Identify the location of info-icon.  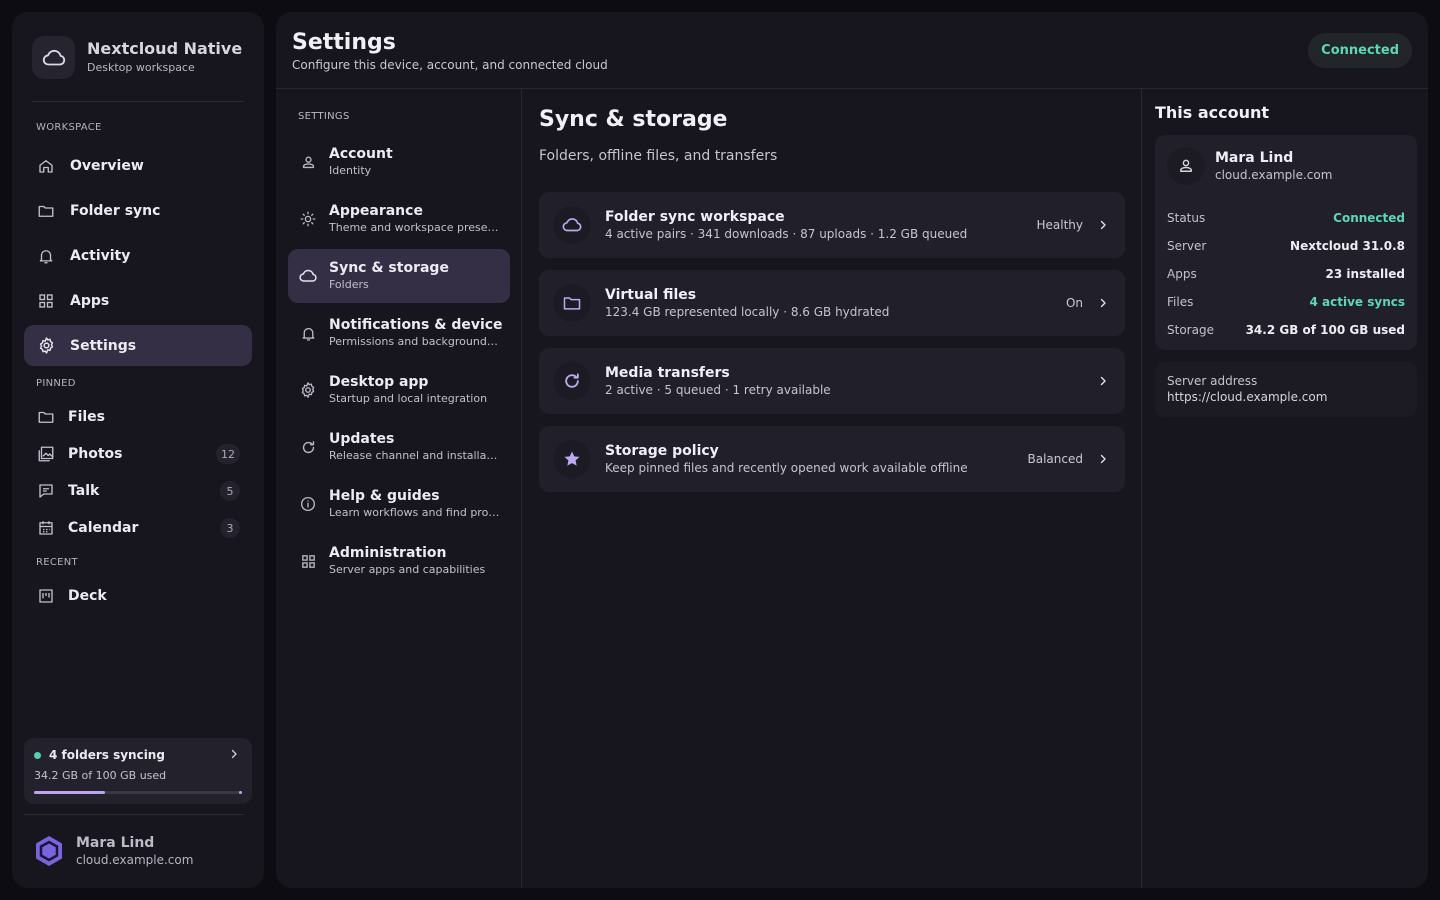
(308, 504).